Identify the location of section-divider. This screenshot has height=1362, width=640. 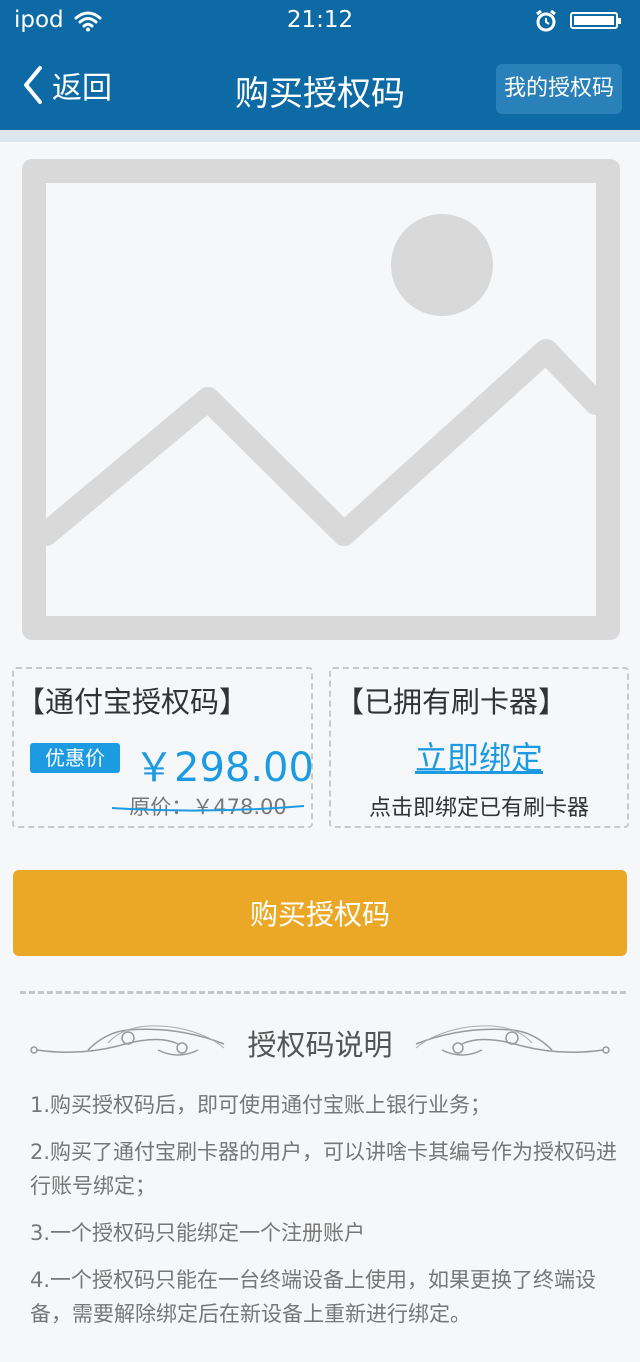
(323, 992).